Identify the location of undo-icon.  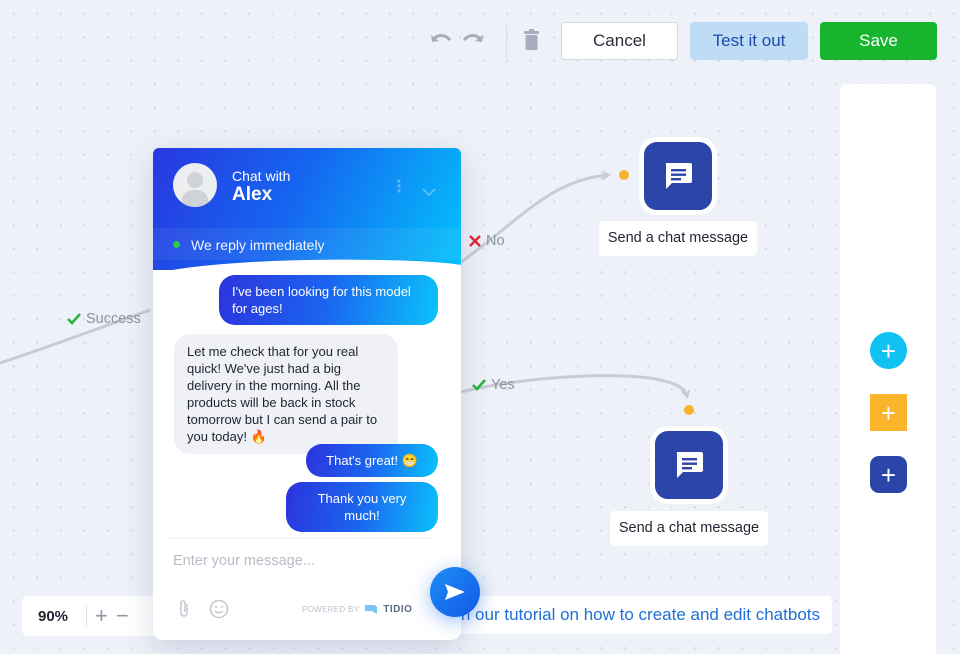
(441, 42).